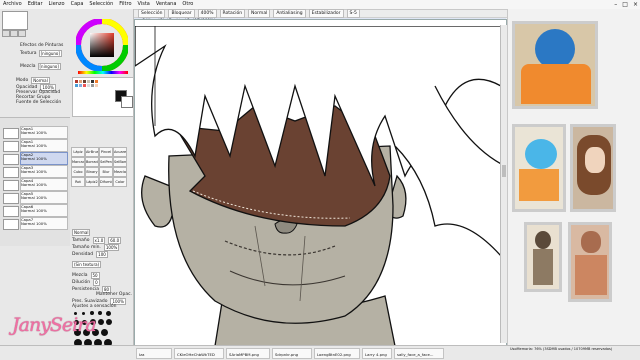  Describe the element at coordinates (207, 13) in the screenshot. I see `toolbar-zoom: 400%` at that location.